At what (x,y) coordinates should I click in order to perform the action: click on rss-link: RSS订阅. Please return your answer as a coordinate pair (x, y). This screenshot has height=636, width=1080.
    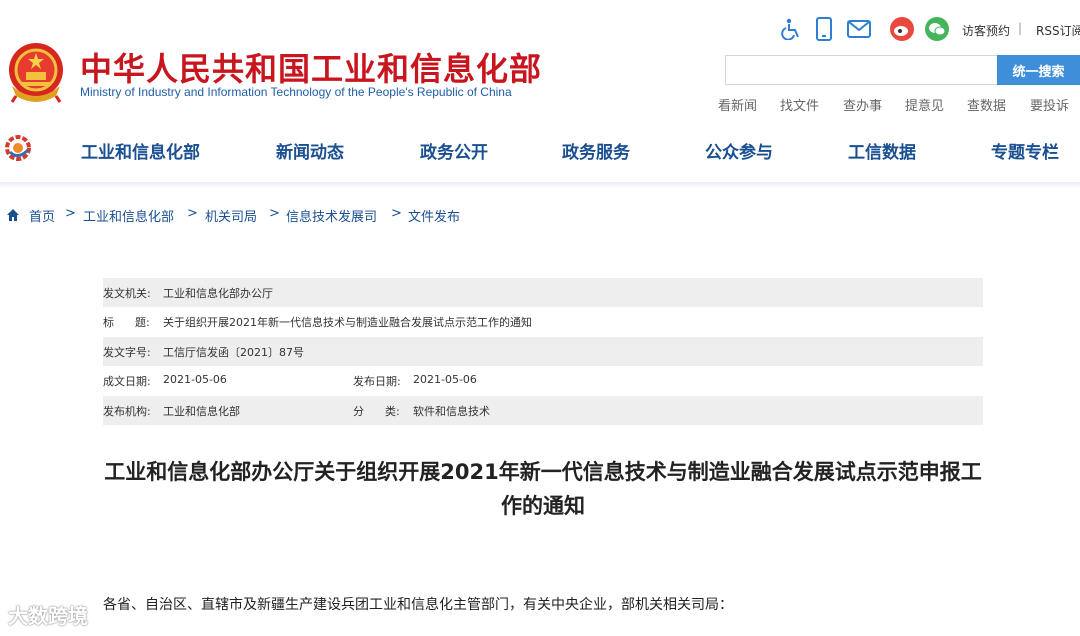
    Looking at the image, I should click on (1058, 30).